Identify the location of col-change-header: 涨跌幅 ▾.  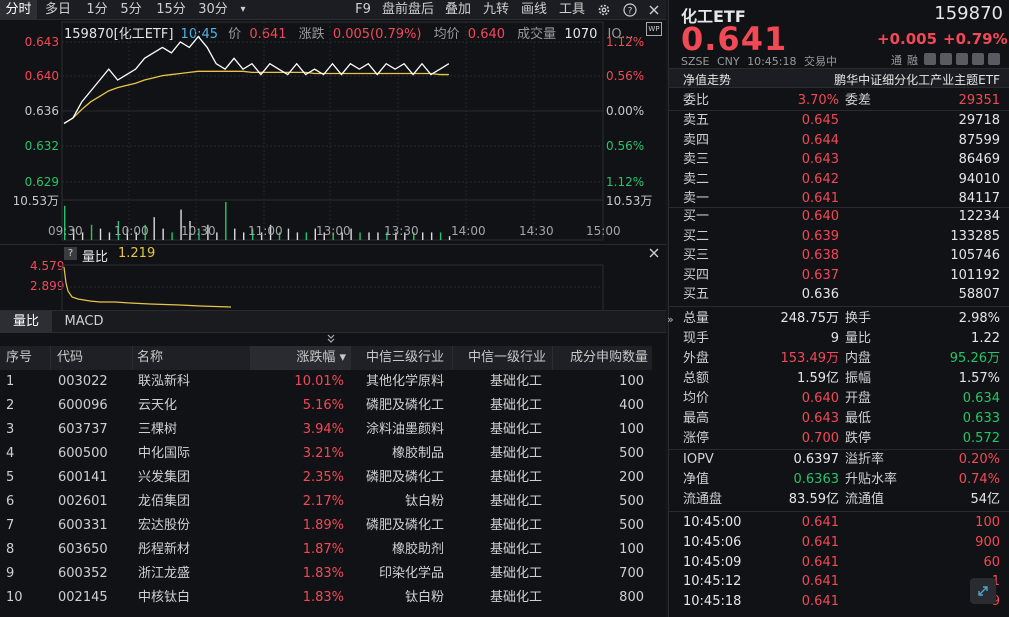
(300, 358).